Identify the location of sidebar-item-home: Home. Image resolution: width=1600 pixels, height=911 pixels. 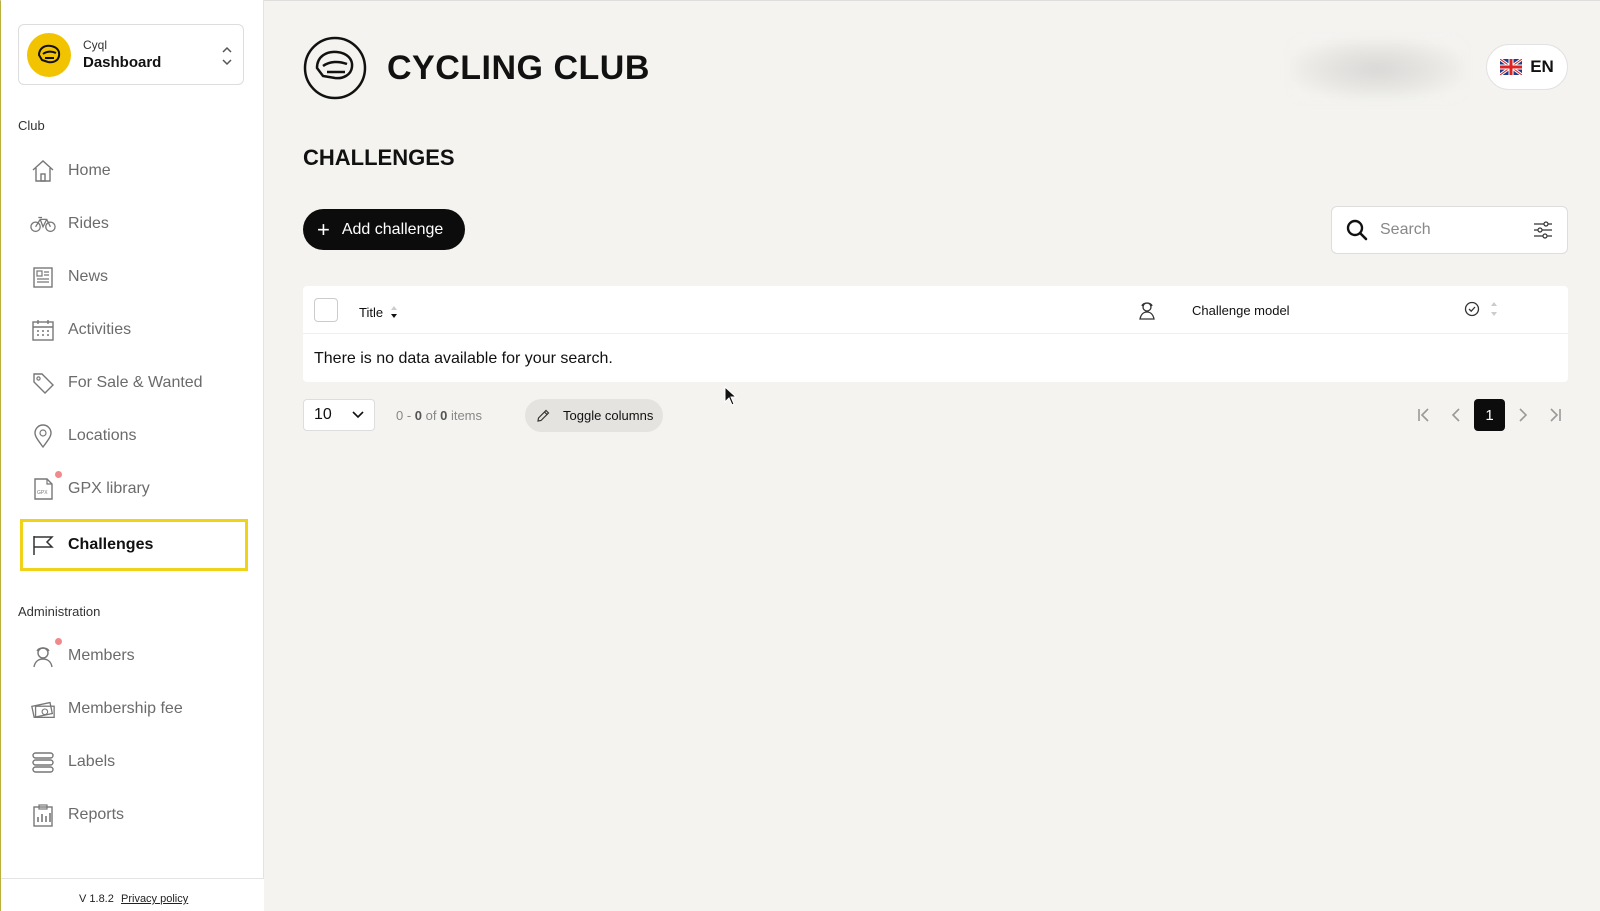
(133, 171).